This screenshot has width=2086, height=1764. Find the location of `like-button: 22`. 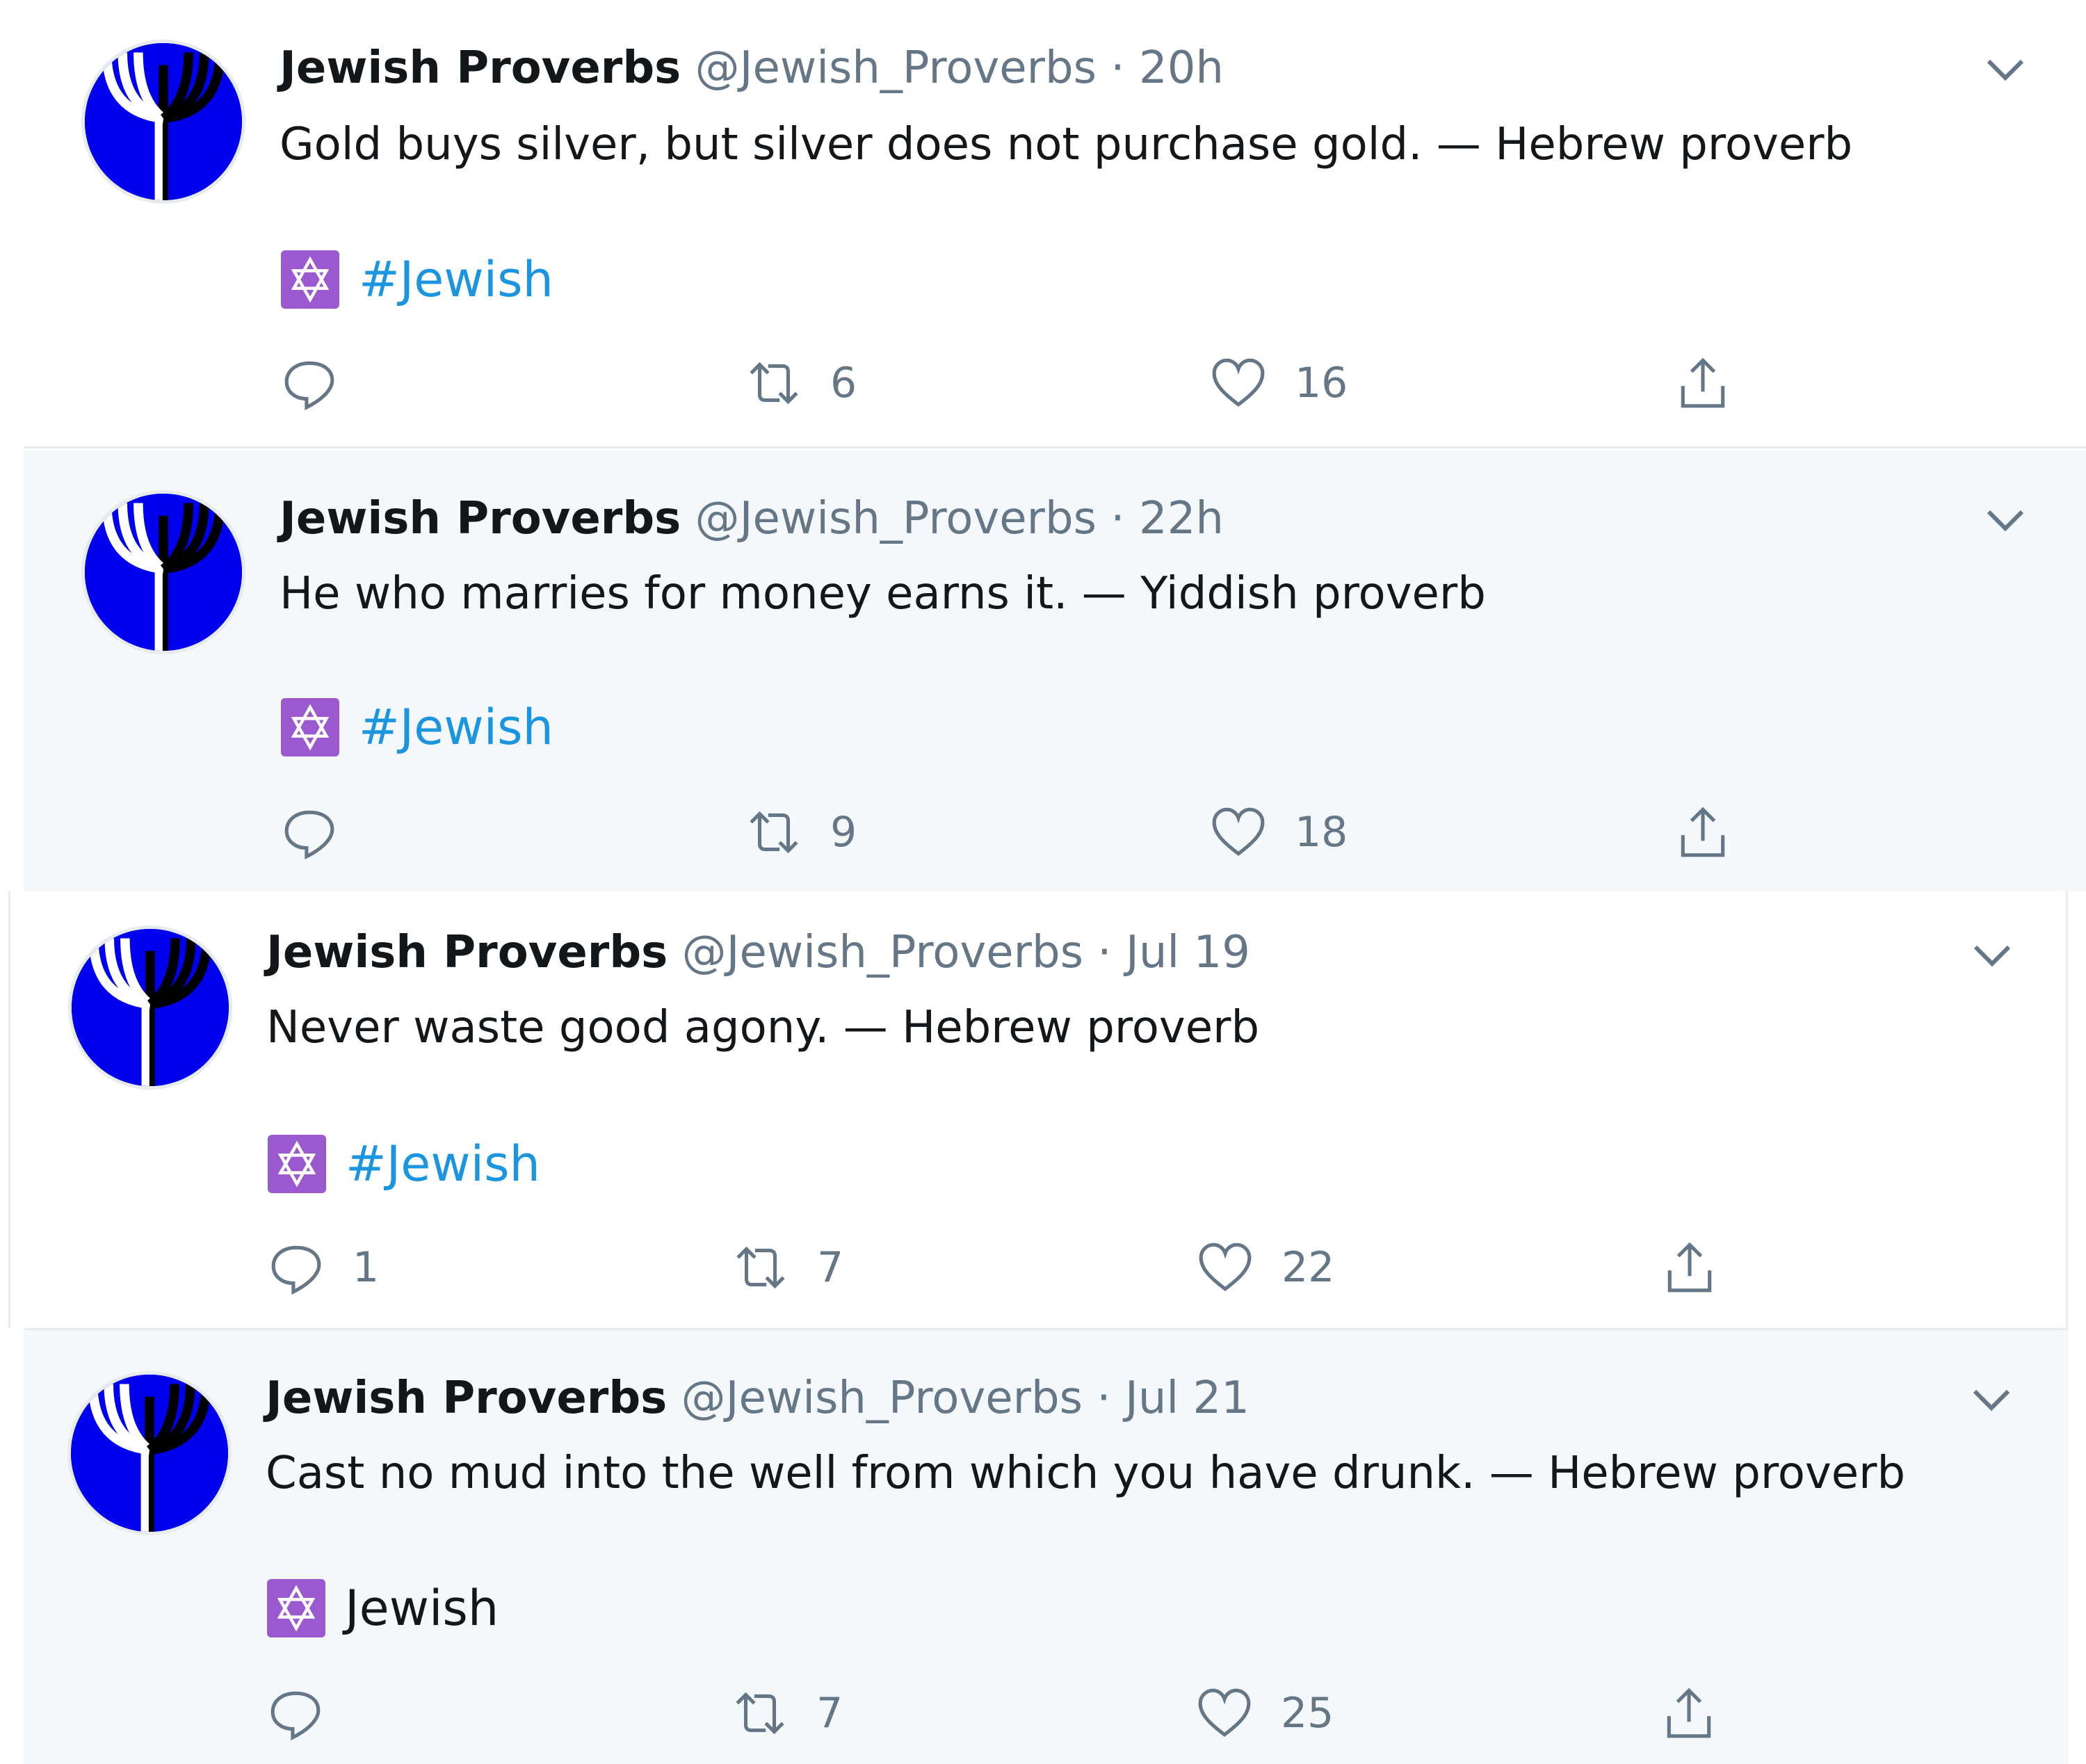

like-button: 22 is located at coordinates (1265, 1267).